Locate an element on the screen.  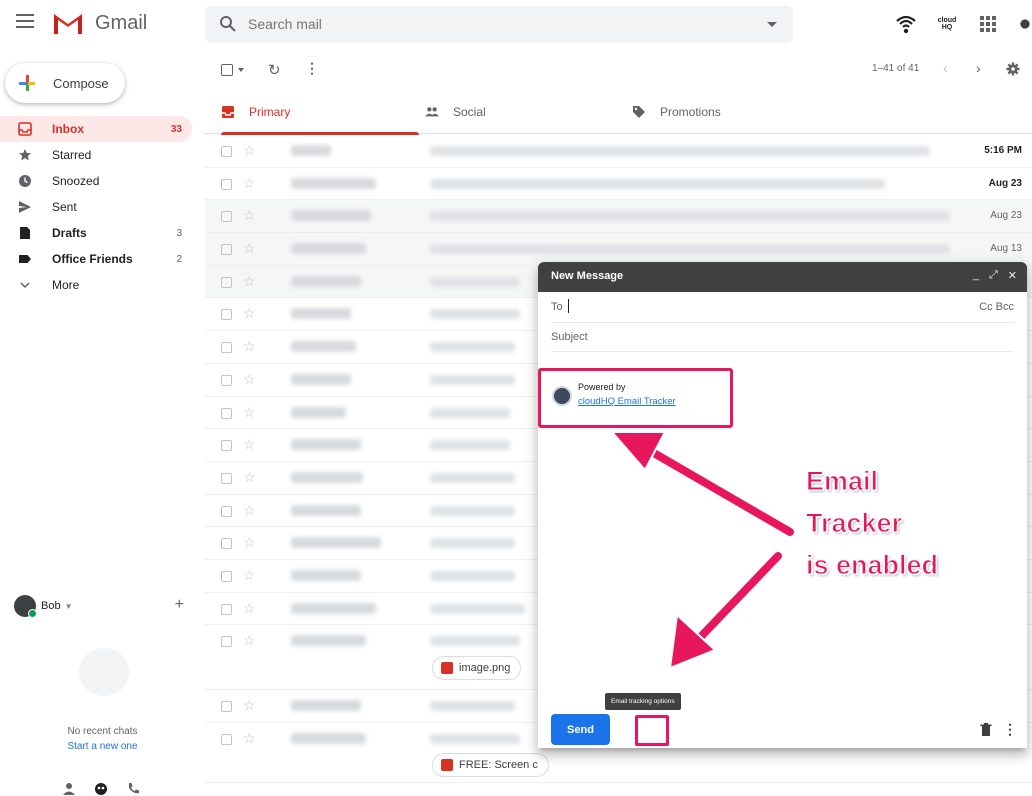
sidebar-item-office-friends: Office Friends 2 is located at coordinates (96, 259).